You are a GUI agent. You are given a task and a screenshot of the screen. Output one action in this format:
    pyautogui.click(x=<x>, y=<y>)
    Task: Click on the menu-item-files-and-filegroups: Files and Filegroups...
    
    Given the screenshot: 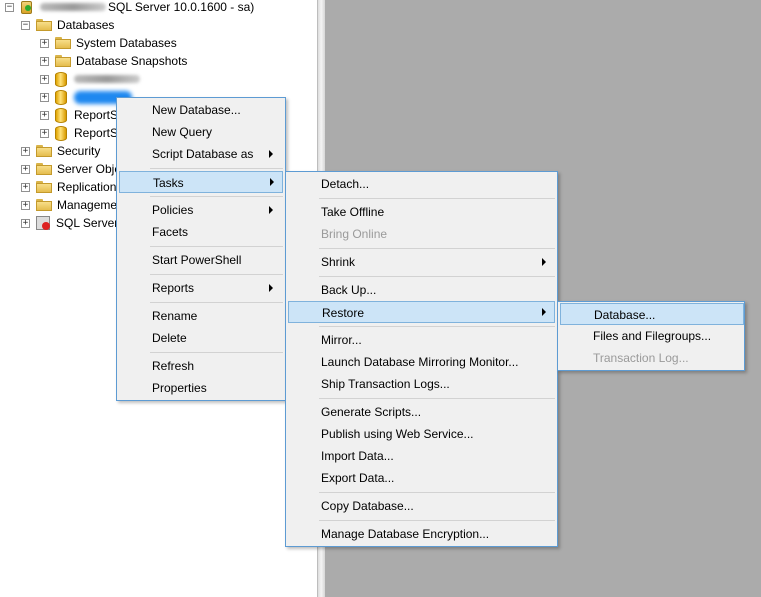 What is the action you would take?
    pyautogui.click(x=651, y=336)
    